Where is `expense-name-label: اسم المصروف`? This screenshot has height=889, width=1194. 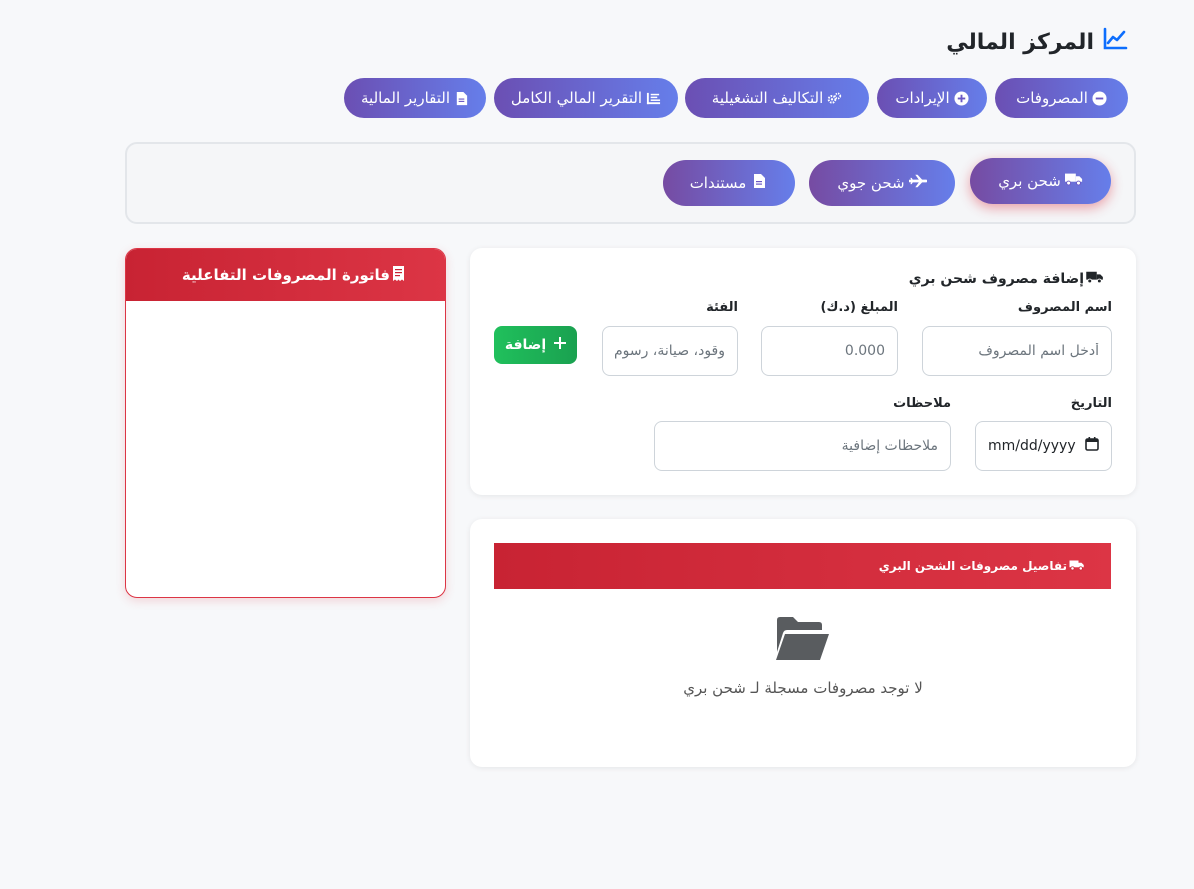 expense-name-label: اسم المصروف is located at coordinates (1064, 307).